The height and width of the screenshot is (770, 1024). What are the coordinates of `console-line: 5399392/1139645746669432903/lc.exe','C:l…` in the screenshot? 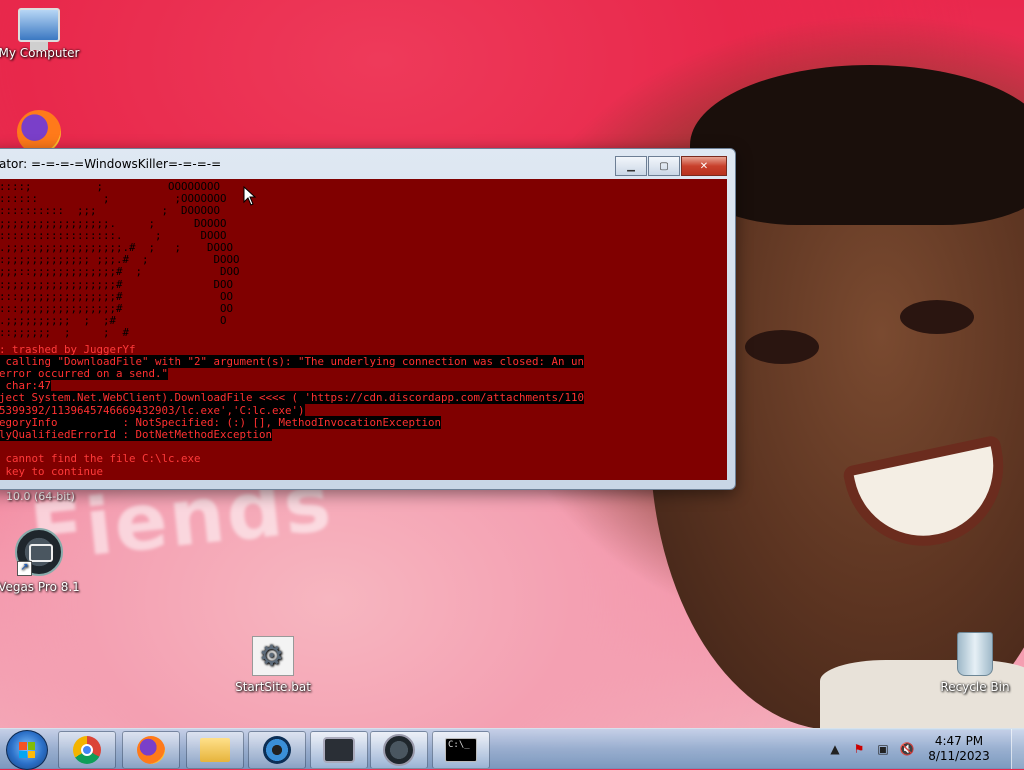 It's located at (152, 410).